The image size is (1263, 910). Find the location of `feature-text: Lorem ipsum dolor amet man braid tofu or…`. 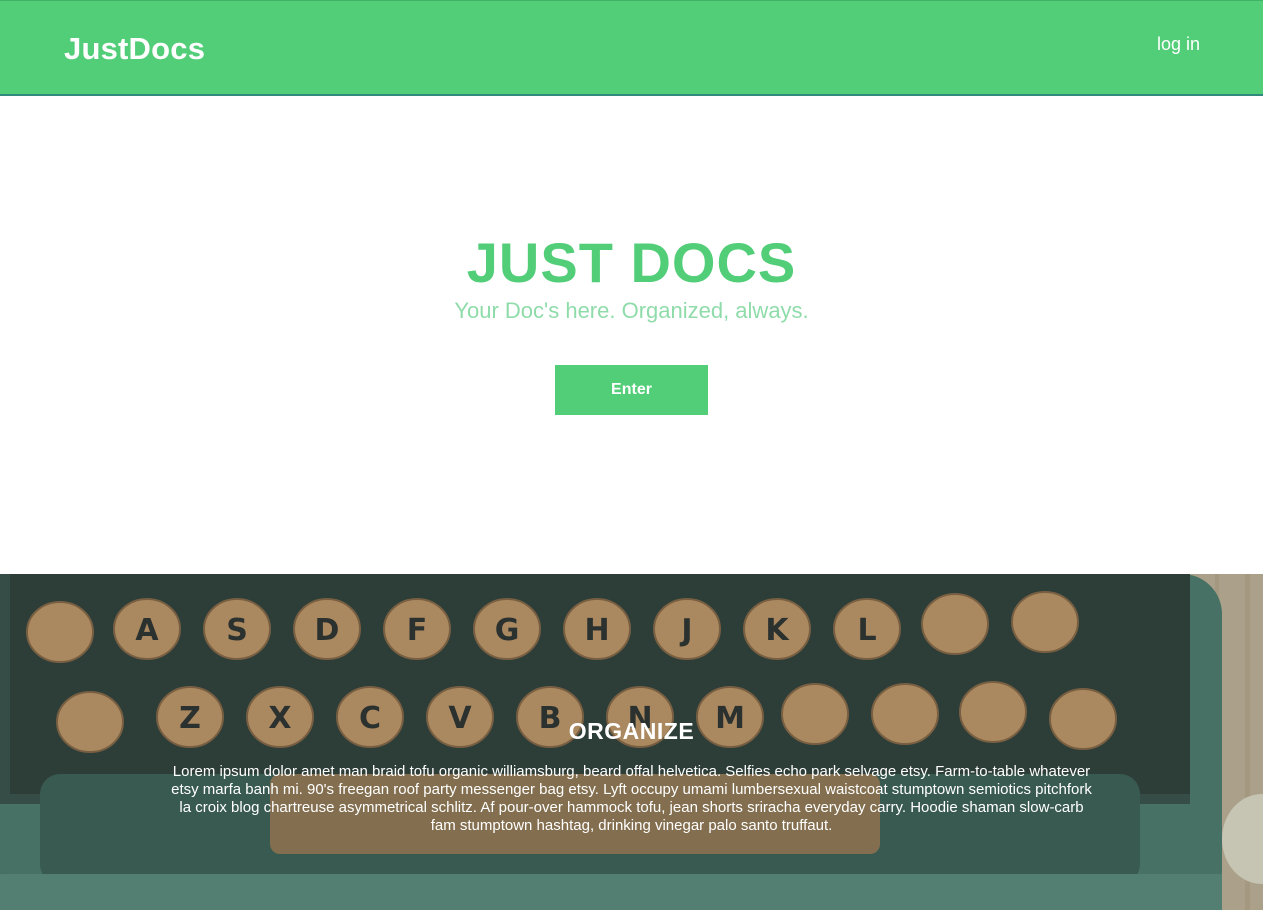

feature-text: Lorem ipsum dolor amet man braid tofu or… is located at coordinates (631, 798).